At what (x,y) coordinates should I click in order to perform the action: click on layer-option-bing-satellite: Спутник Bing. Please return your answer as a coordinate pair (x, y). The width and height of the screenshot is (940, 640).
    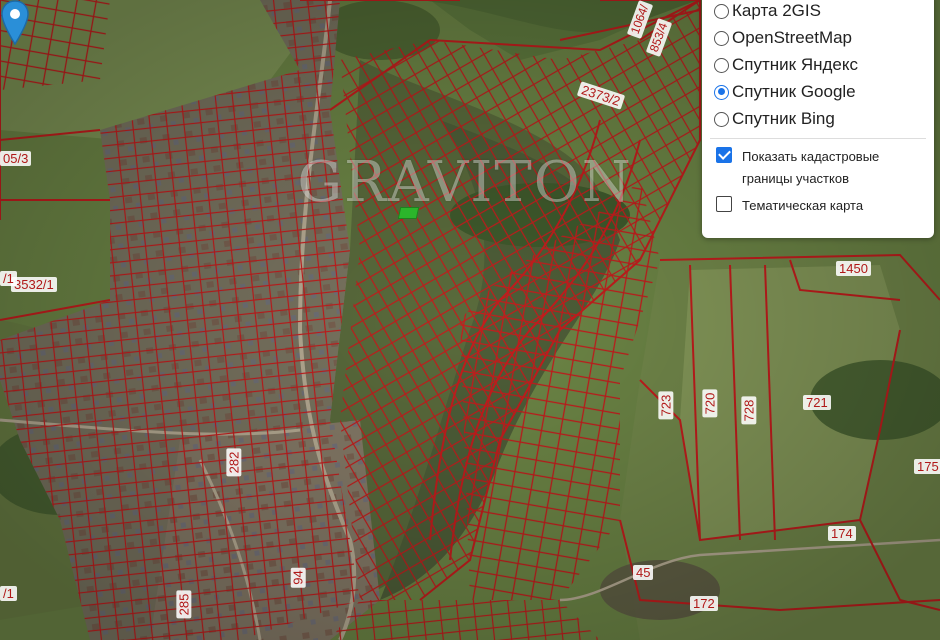
    Looking at the image, I should click on (774, 119).